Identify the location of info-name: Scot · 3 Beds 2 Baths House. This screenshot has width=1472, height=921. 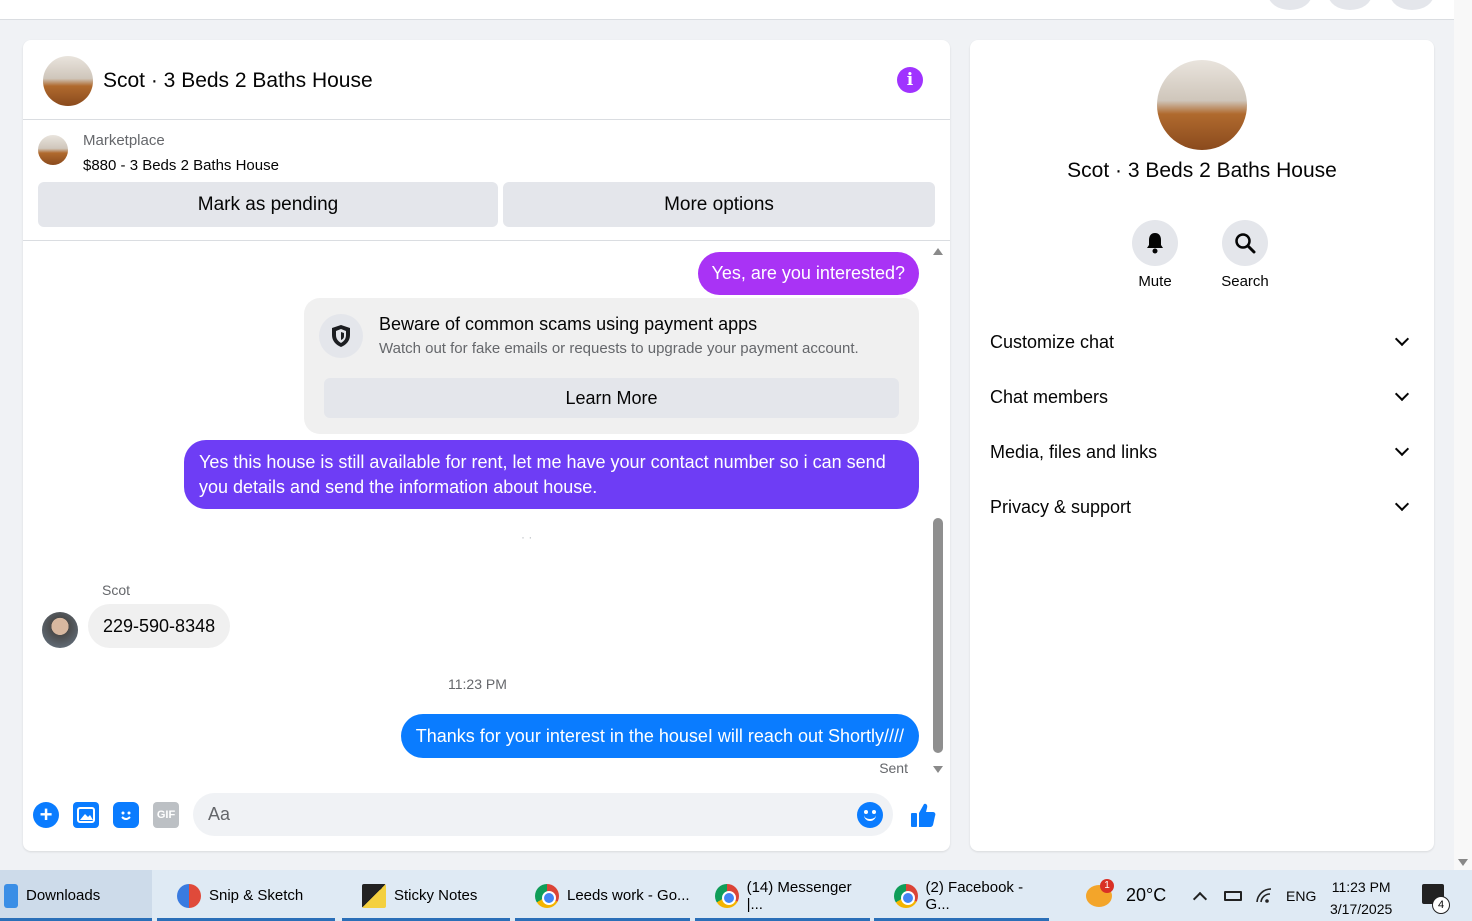
(1202, 170).